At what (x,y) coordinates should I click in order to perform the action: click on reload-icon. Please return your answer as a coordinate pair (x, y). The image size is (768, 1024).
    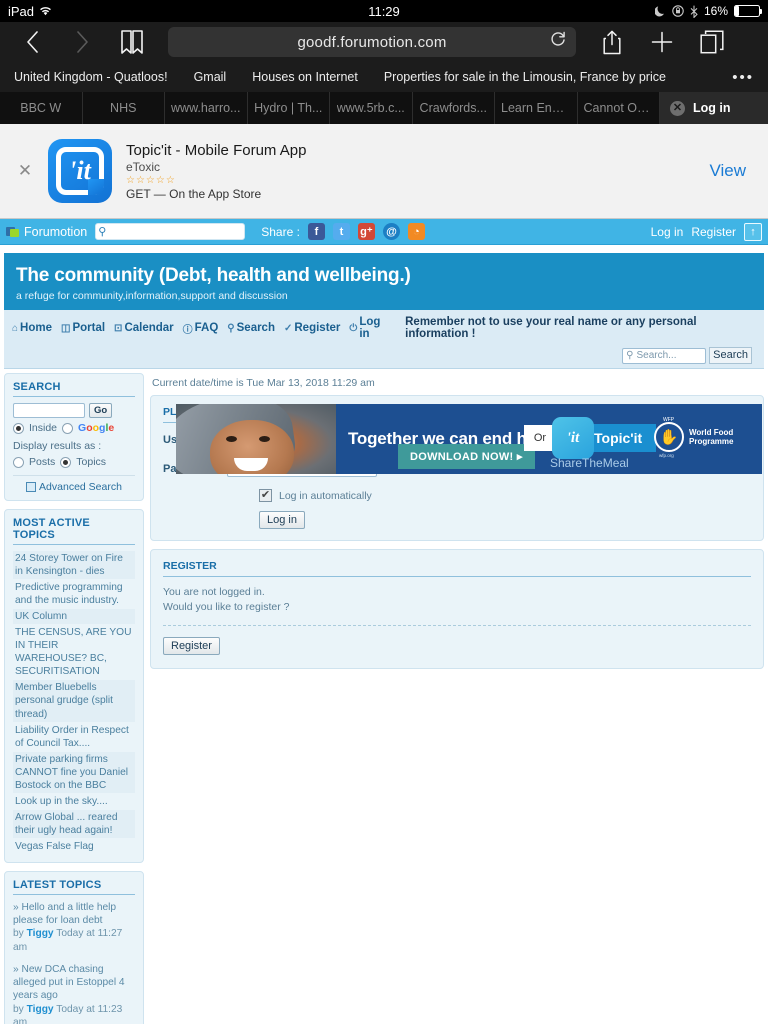
    Looking at the image, I should click on (558, 42).